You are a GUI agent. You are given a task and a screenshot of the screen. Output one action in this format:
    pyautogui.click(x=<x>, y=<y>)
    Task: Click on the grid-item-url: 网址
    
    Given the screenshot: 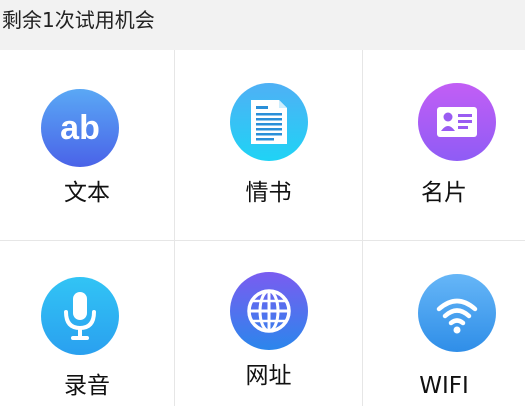 What is the action you would take?
    pyautogui.click(x=268, y=323)
    